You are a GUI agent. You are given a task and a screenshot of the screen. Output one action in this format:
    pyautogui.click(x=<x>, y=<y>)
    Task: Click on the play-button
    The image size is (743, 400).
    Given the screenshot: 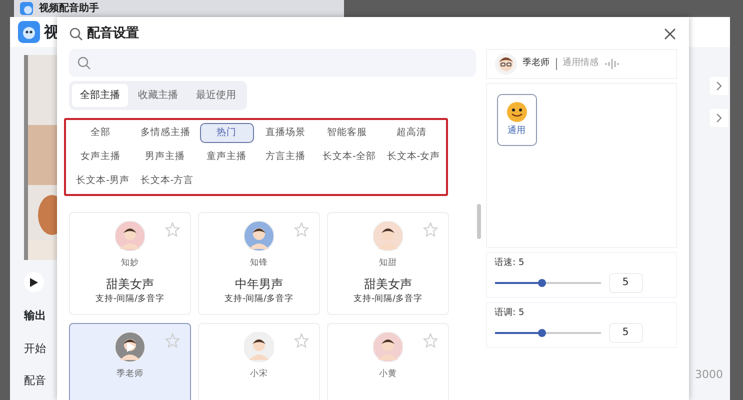 What is the action you would take?
    pyautogui.click(x=34, y=282)
    